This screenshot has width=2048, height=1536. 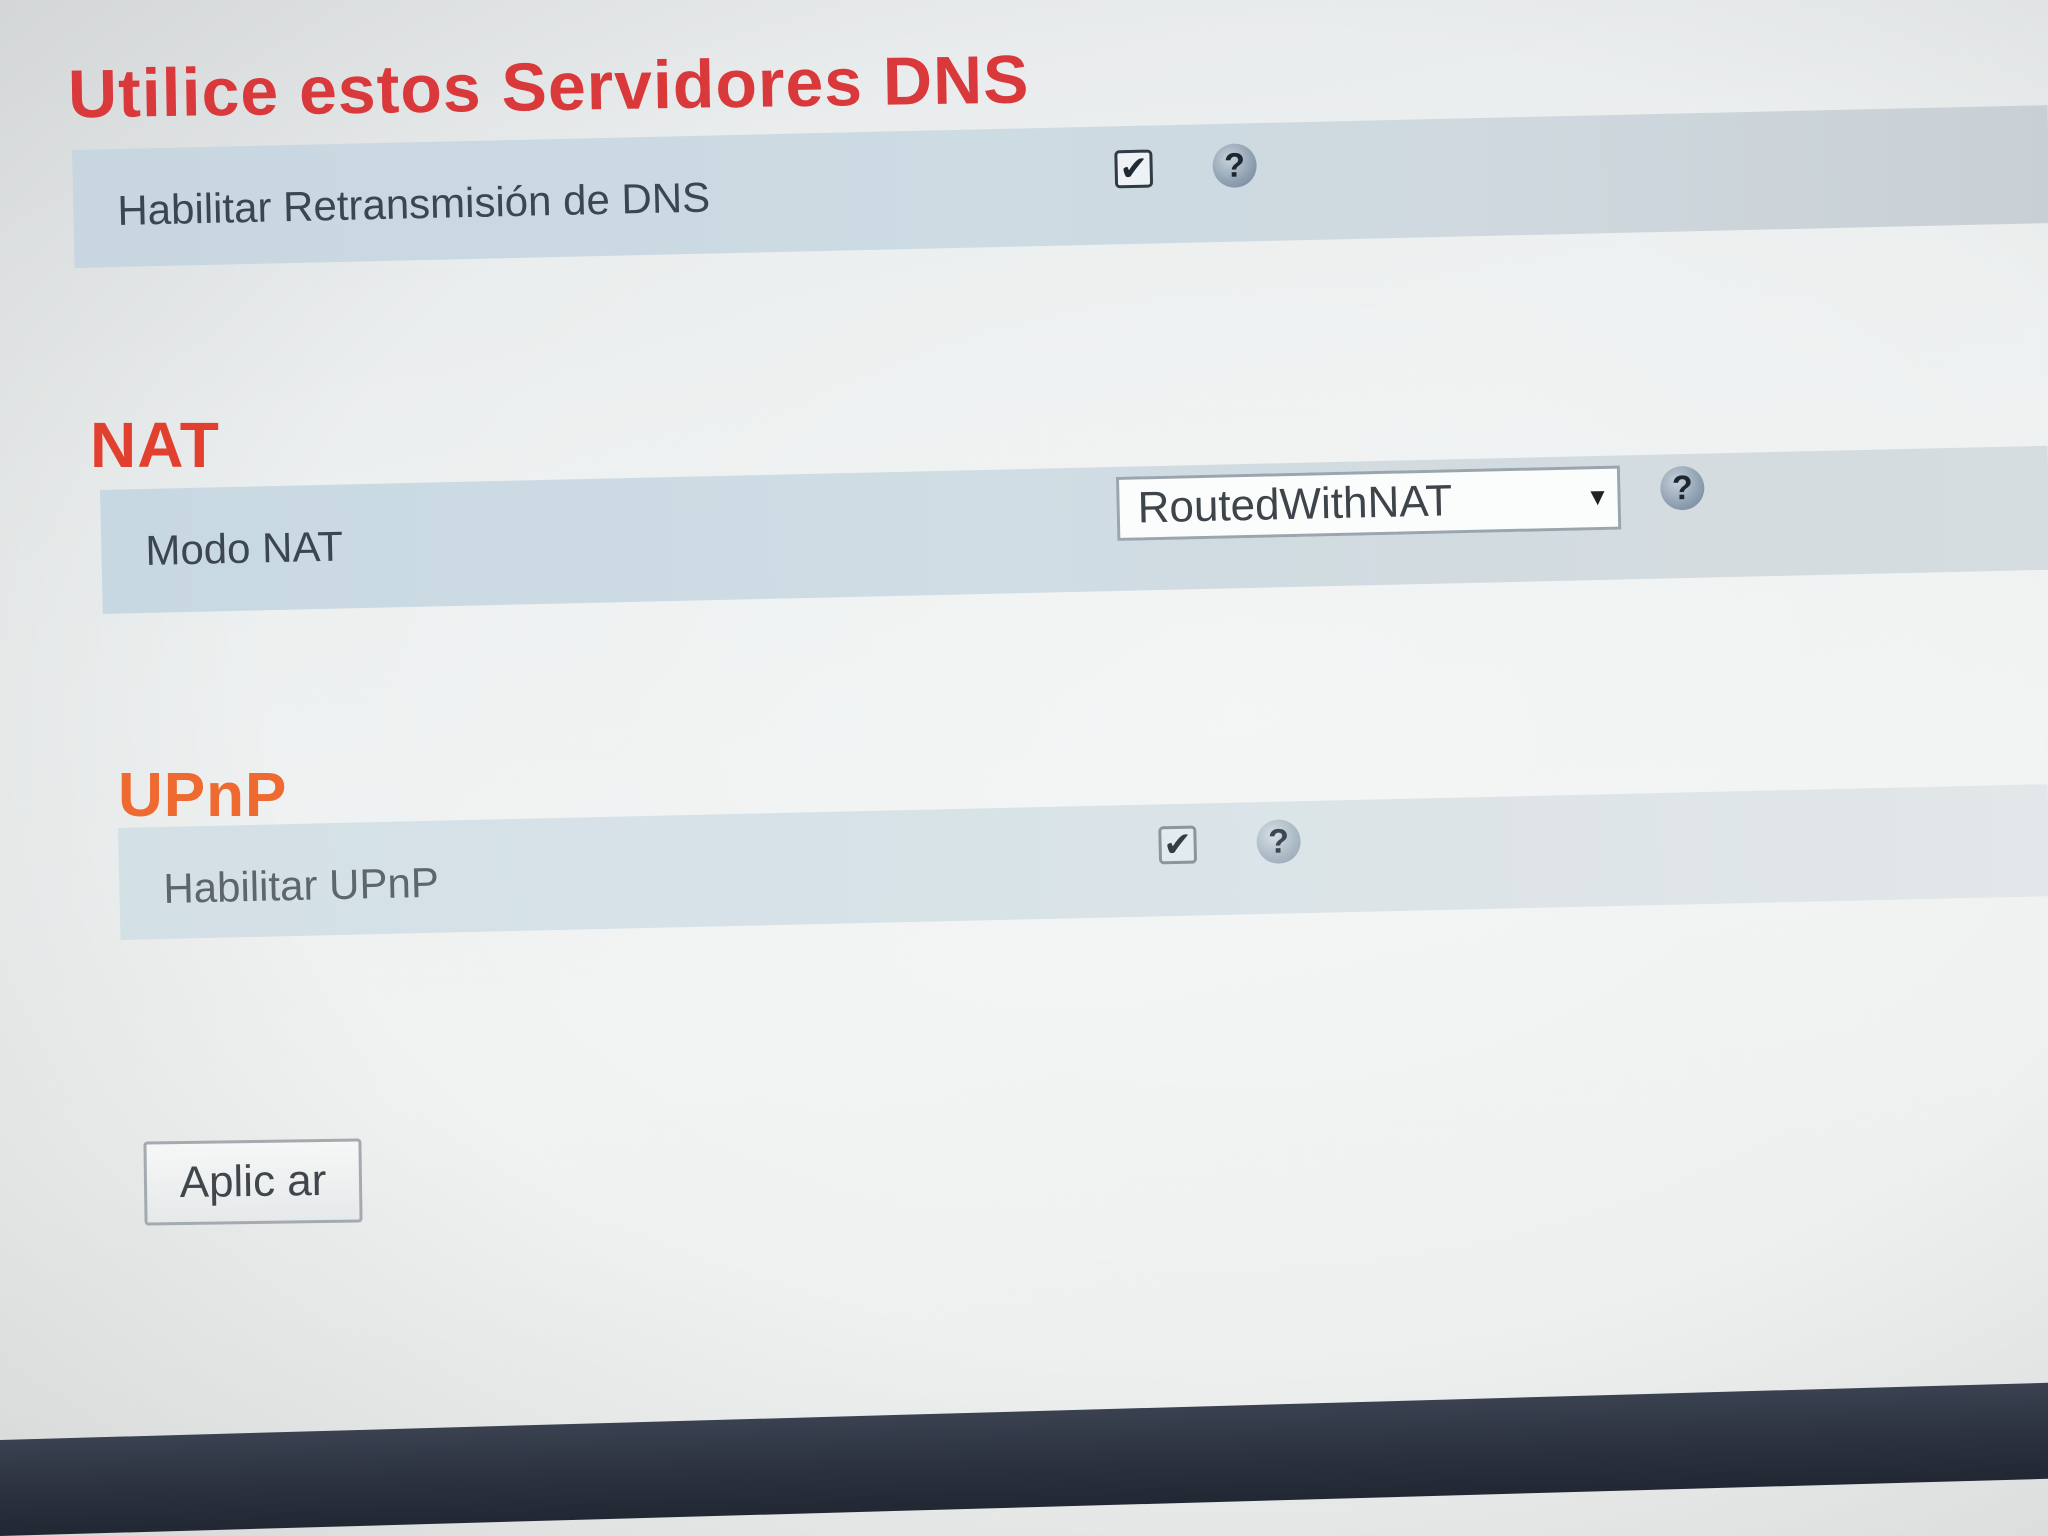 I want to click on apply-button: Aplic ar, so click(x=253, y=1182).